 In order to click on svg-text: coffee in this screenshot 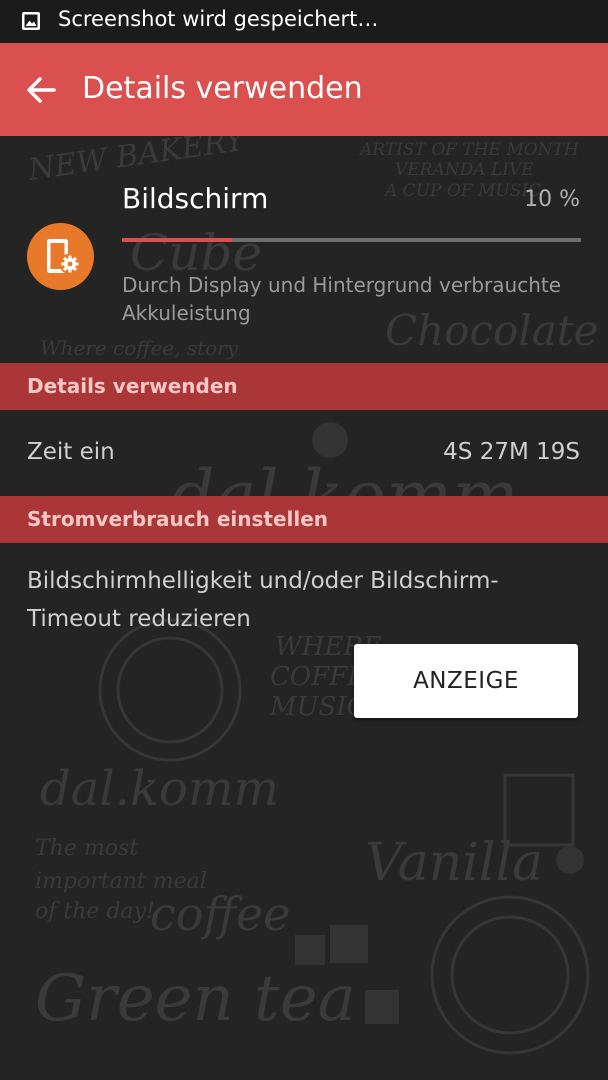, I will do `click(220, 914)`.